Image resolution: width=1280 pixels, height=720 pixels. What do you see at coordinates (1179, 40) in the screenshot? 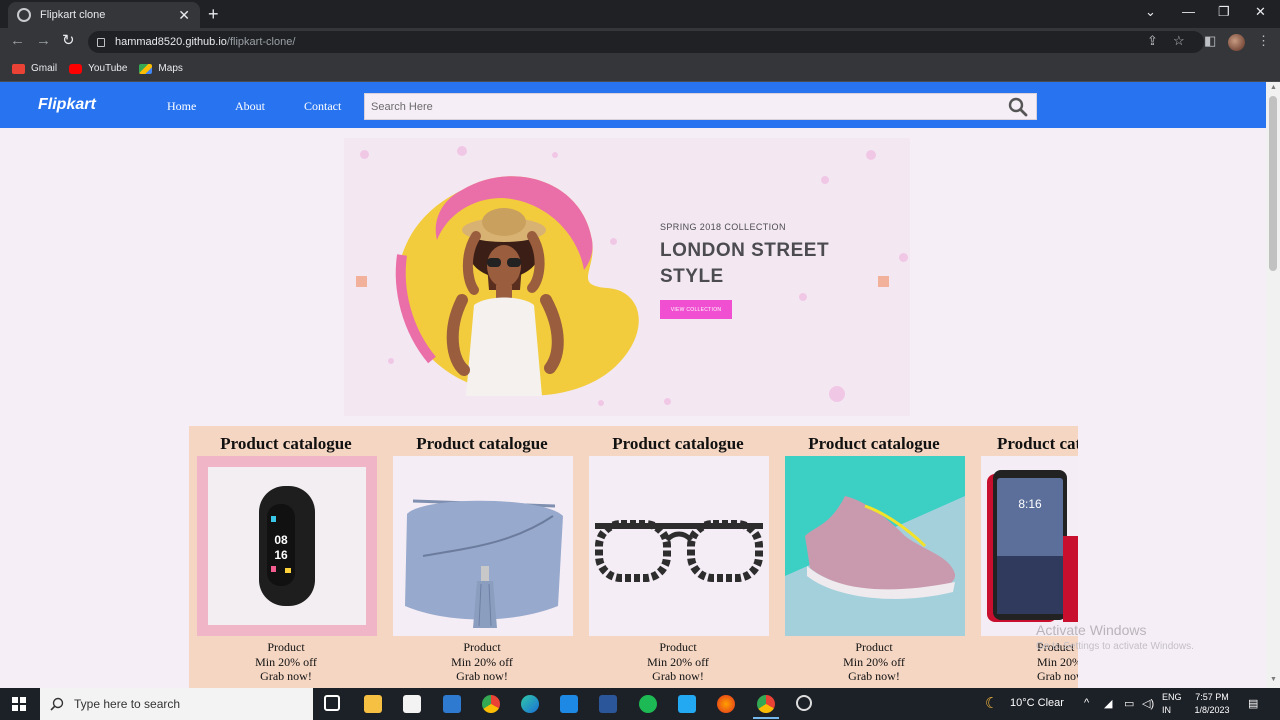
I see `bookmark-star-icon: ☆` at bounding box center [1179, 40].